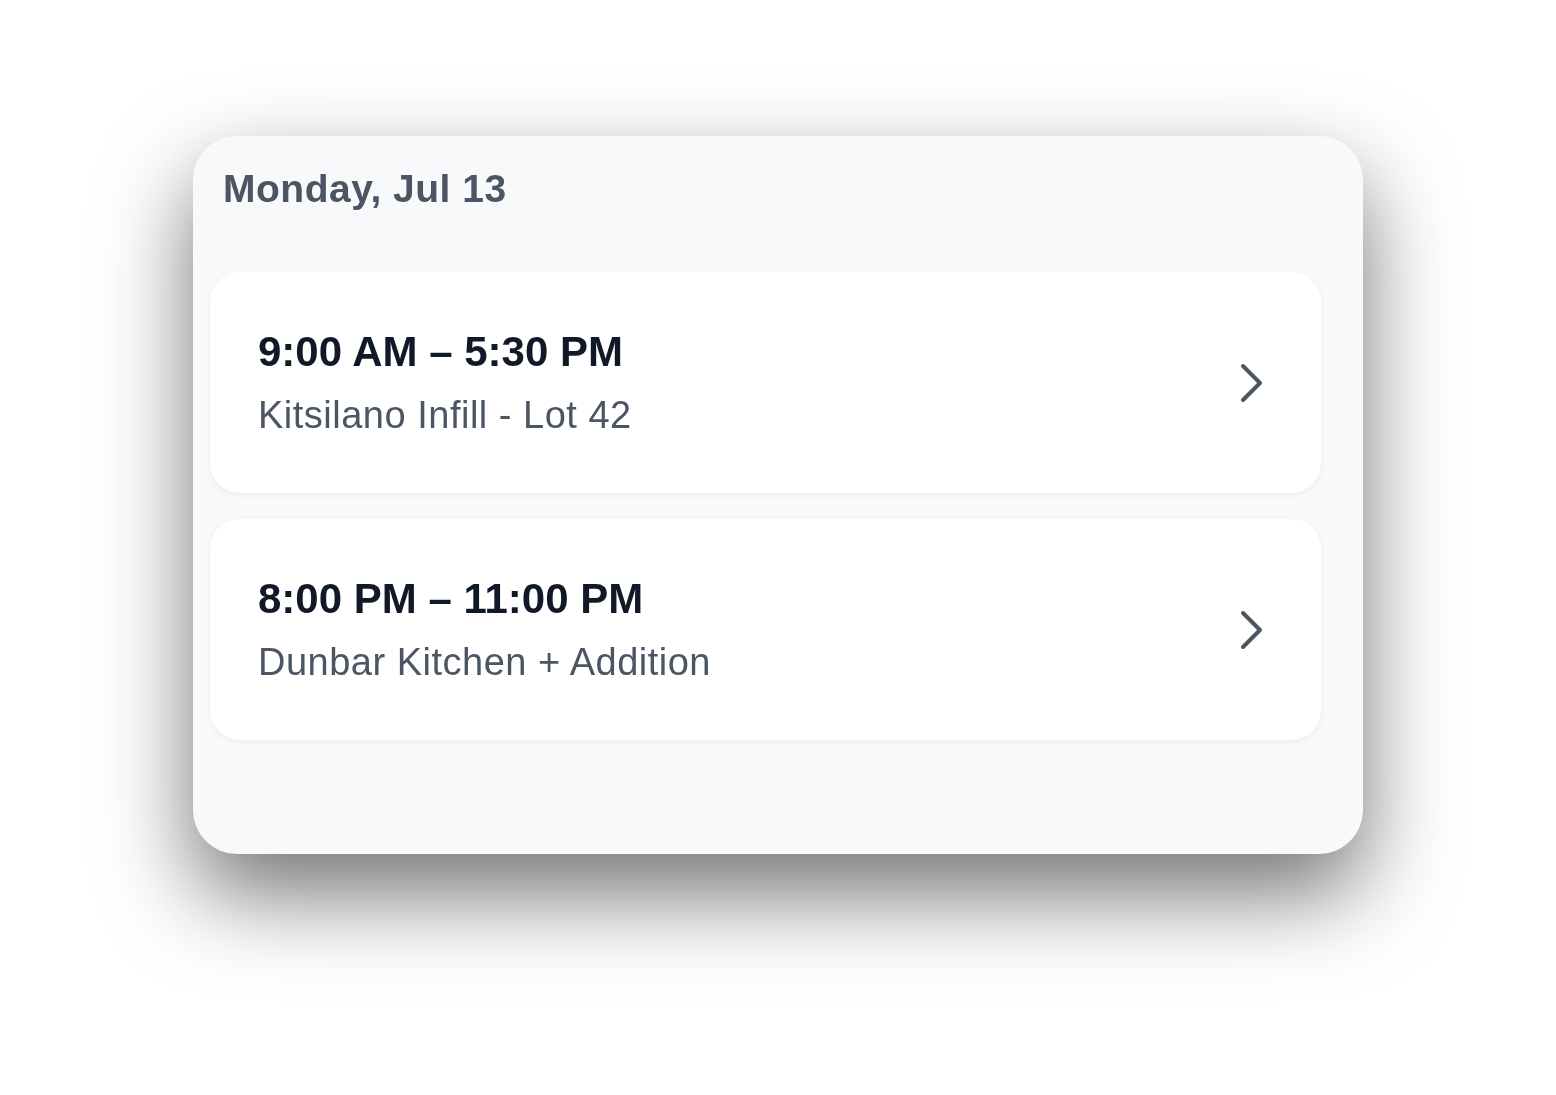 The height and width of the screenshot is (1095, 1556). I want to click on day-header: Monday, Jul 13, so click(365, 189).